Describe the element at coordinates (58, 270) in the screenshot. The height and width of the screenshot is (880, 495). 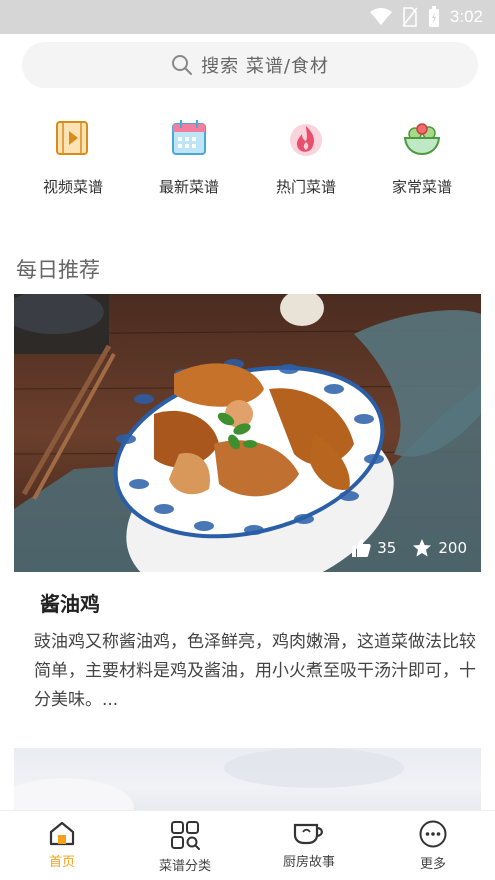
I see `section-title-daily: 每日推荐` at that location.